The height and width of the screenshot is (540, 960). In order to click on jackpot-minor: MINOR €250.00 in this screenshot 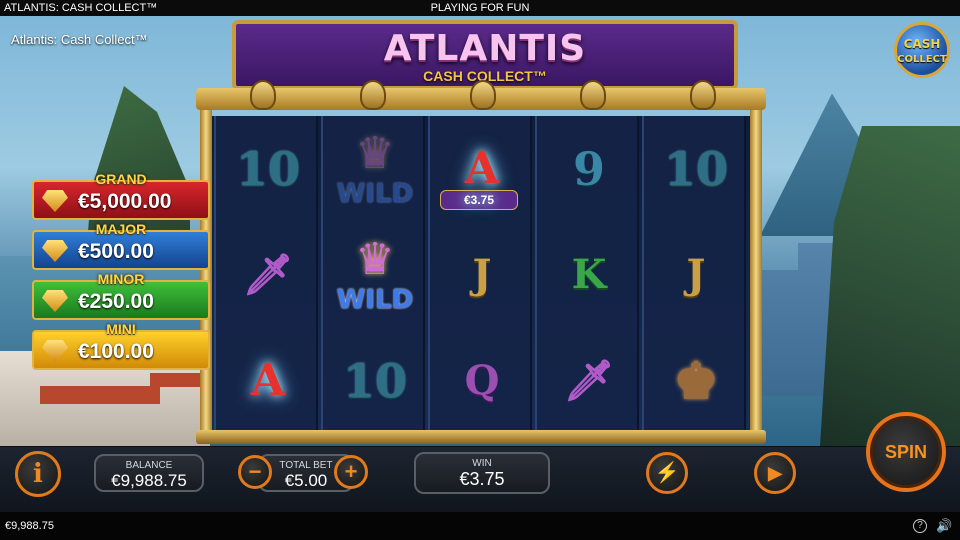, I will do `click(121, 295)`.